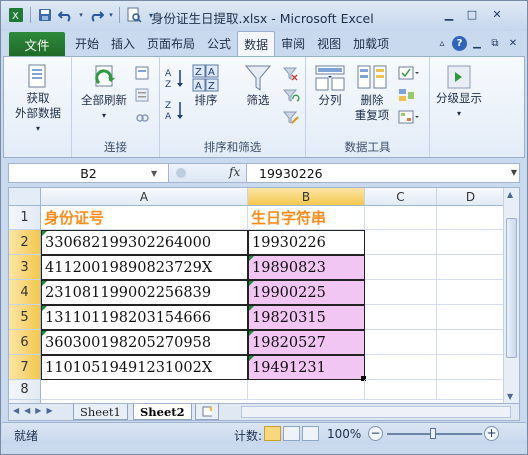 This screenshot has width=528, height=455. I want to click on sort-button: ZAAZ 排序, so click(206, 85).